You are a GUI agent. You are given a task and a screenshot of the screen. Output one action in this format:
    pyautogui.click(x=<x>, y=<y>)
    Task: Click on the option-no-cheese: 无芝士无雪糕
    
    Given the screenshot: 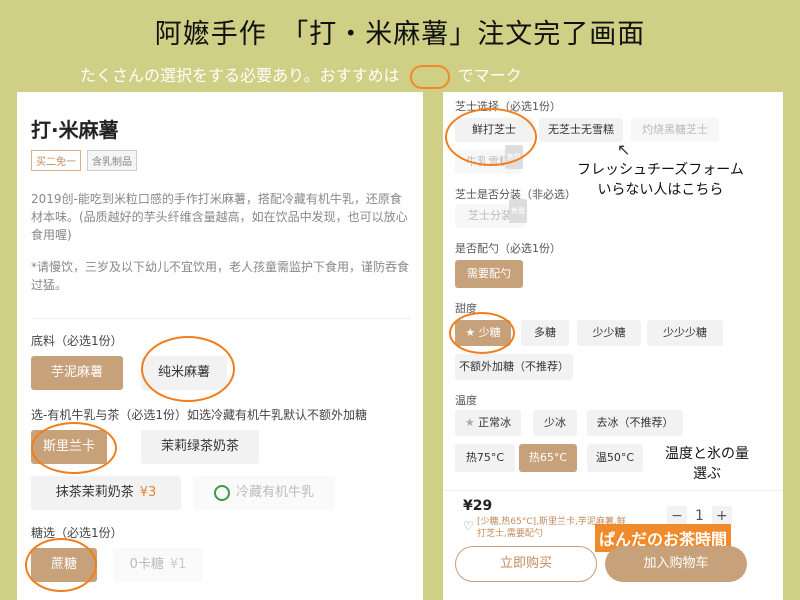 What is the action you would take?
    pyautogui.click(x=581, y=130)
    